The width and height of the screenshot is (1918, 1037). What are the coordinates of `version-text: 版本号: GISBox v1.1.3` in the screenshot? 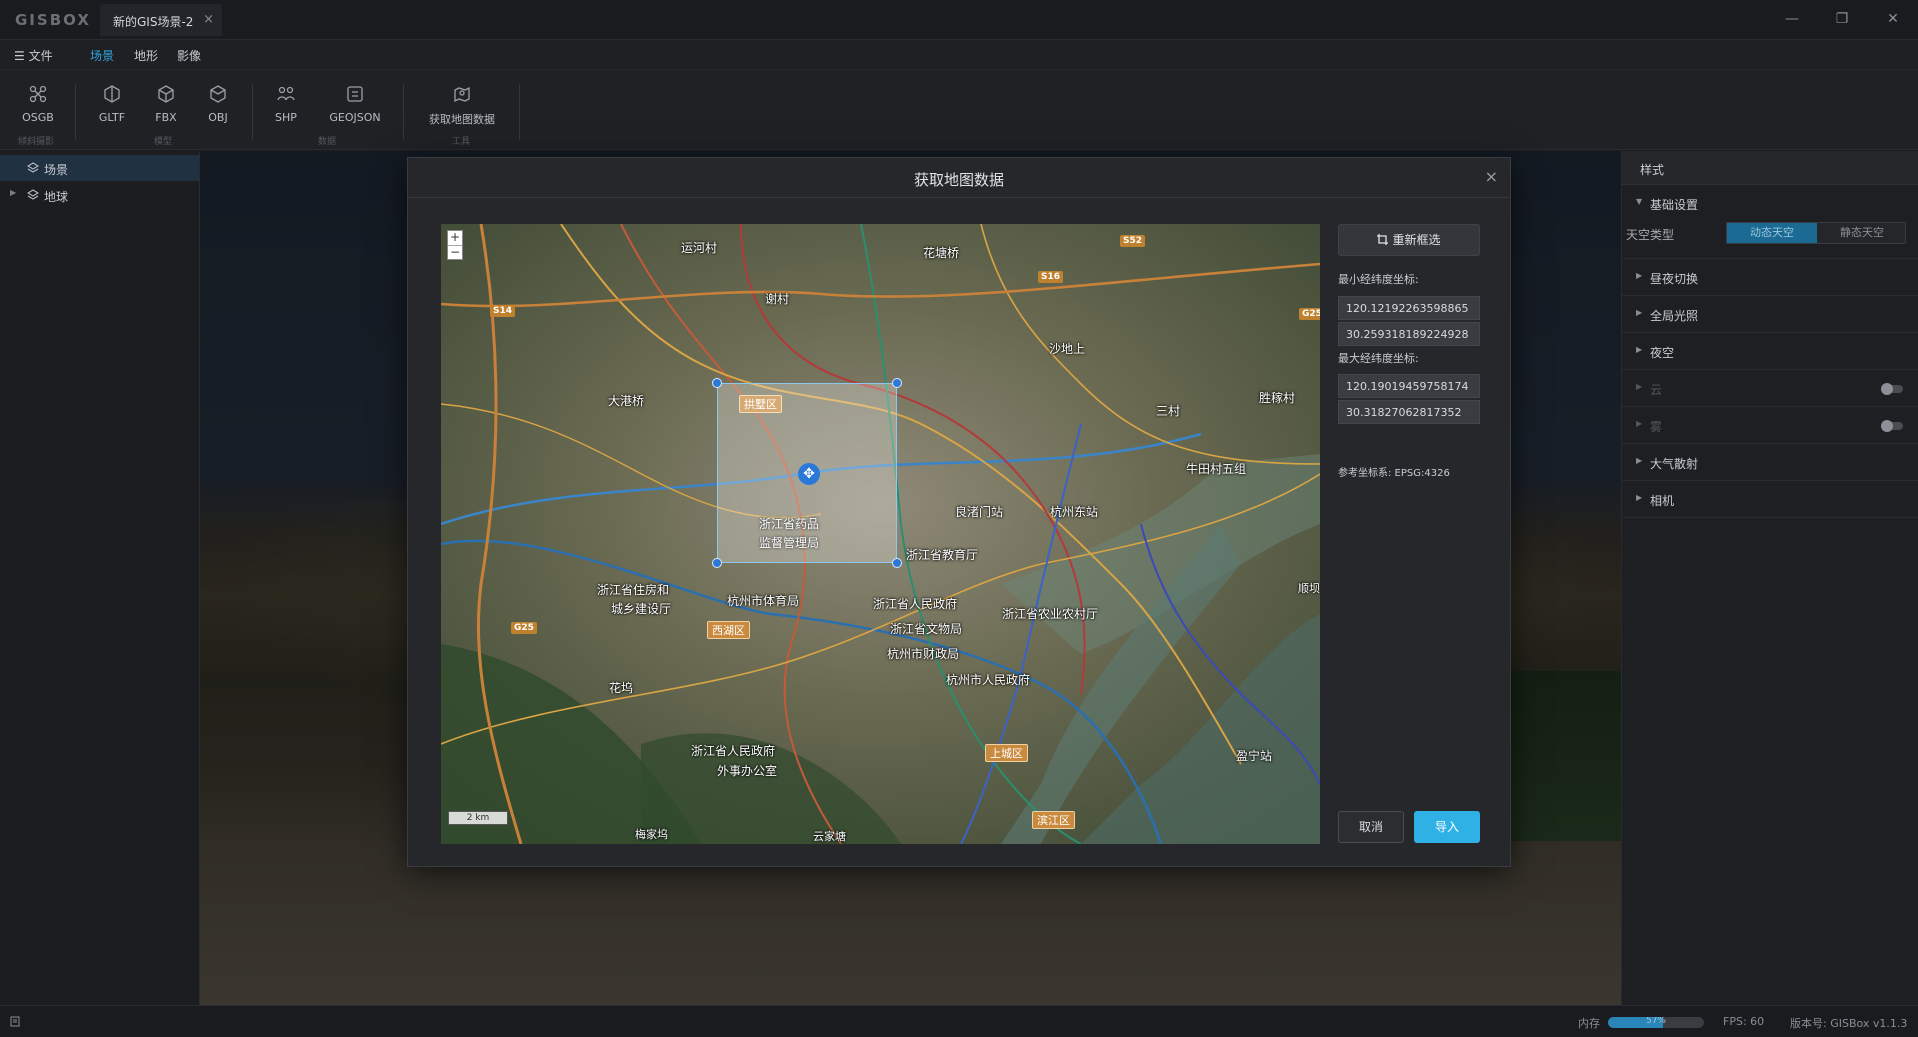 It's located at (1849, 1023).